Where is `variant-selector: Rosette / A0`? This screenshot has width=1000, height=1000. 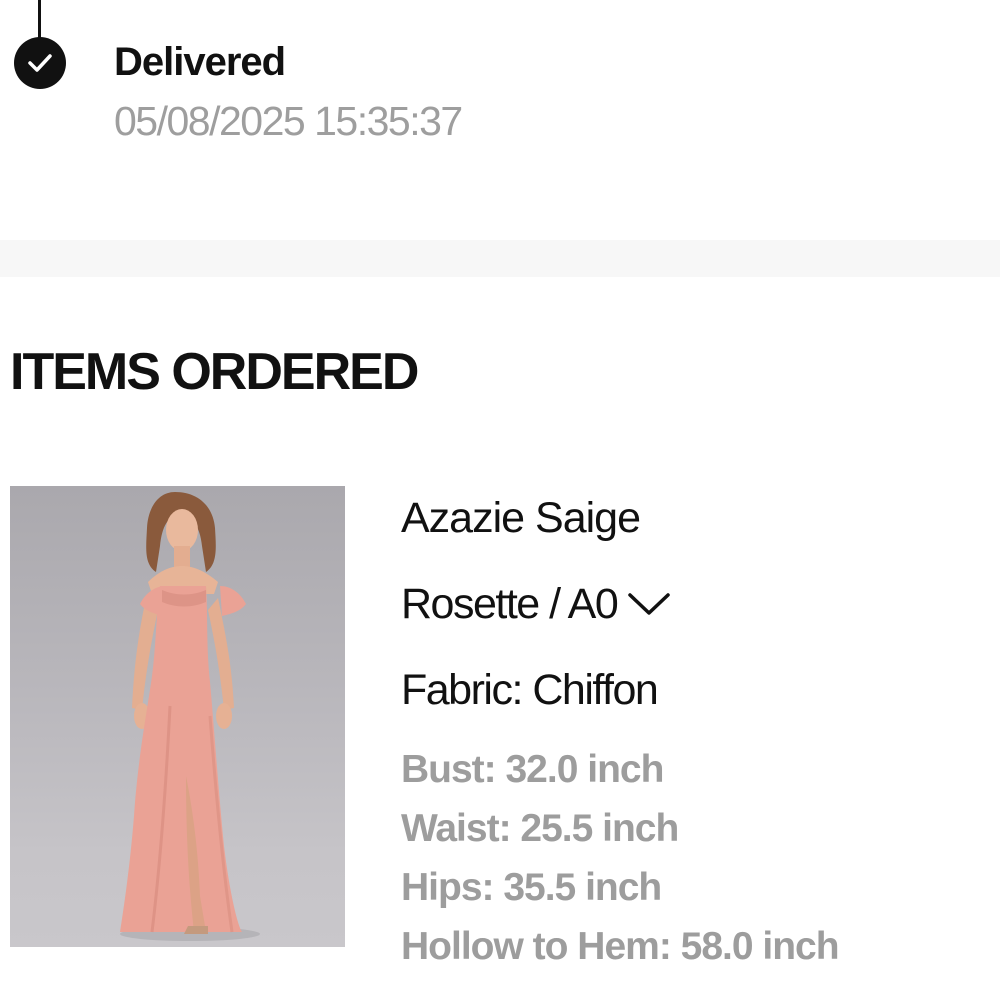 variant-selector: Rosette / A0 is located at coordinates (536, 604).